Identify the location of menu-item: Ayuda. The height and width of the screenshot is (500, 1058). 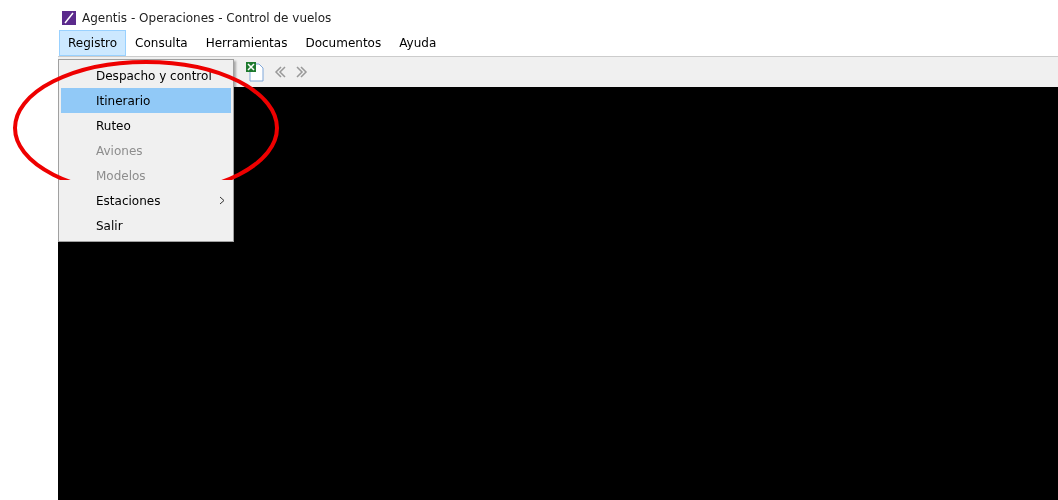
(418, 43).